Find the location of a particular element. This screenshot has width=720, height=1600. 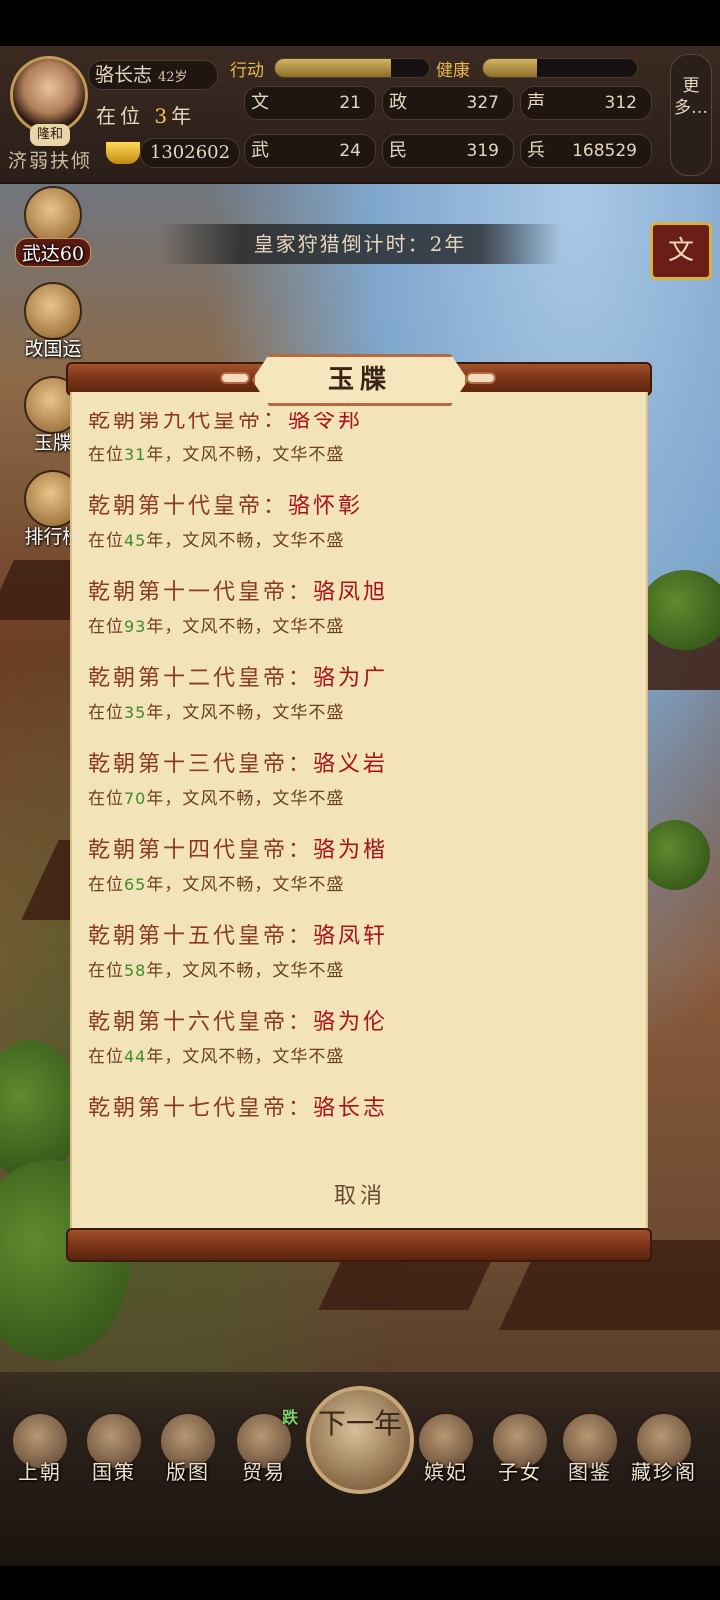

emperor-name: 骆怀彰 is located at coordinates (326, 506).